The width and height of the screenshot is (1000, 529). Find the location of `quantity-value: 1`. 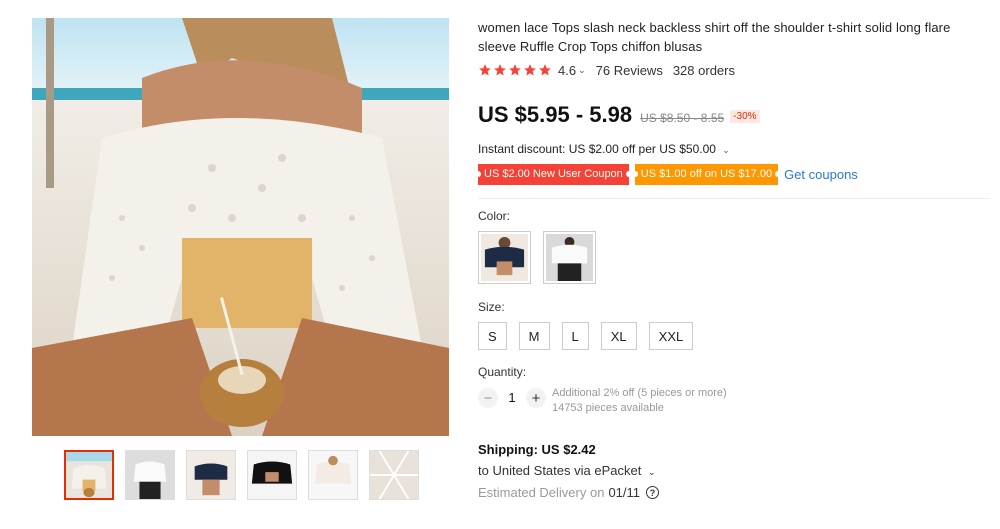

quantity-value: 1 is located at coordinates (512, 398).